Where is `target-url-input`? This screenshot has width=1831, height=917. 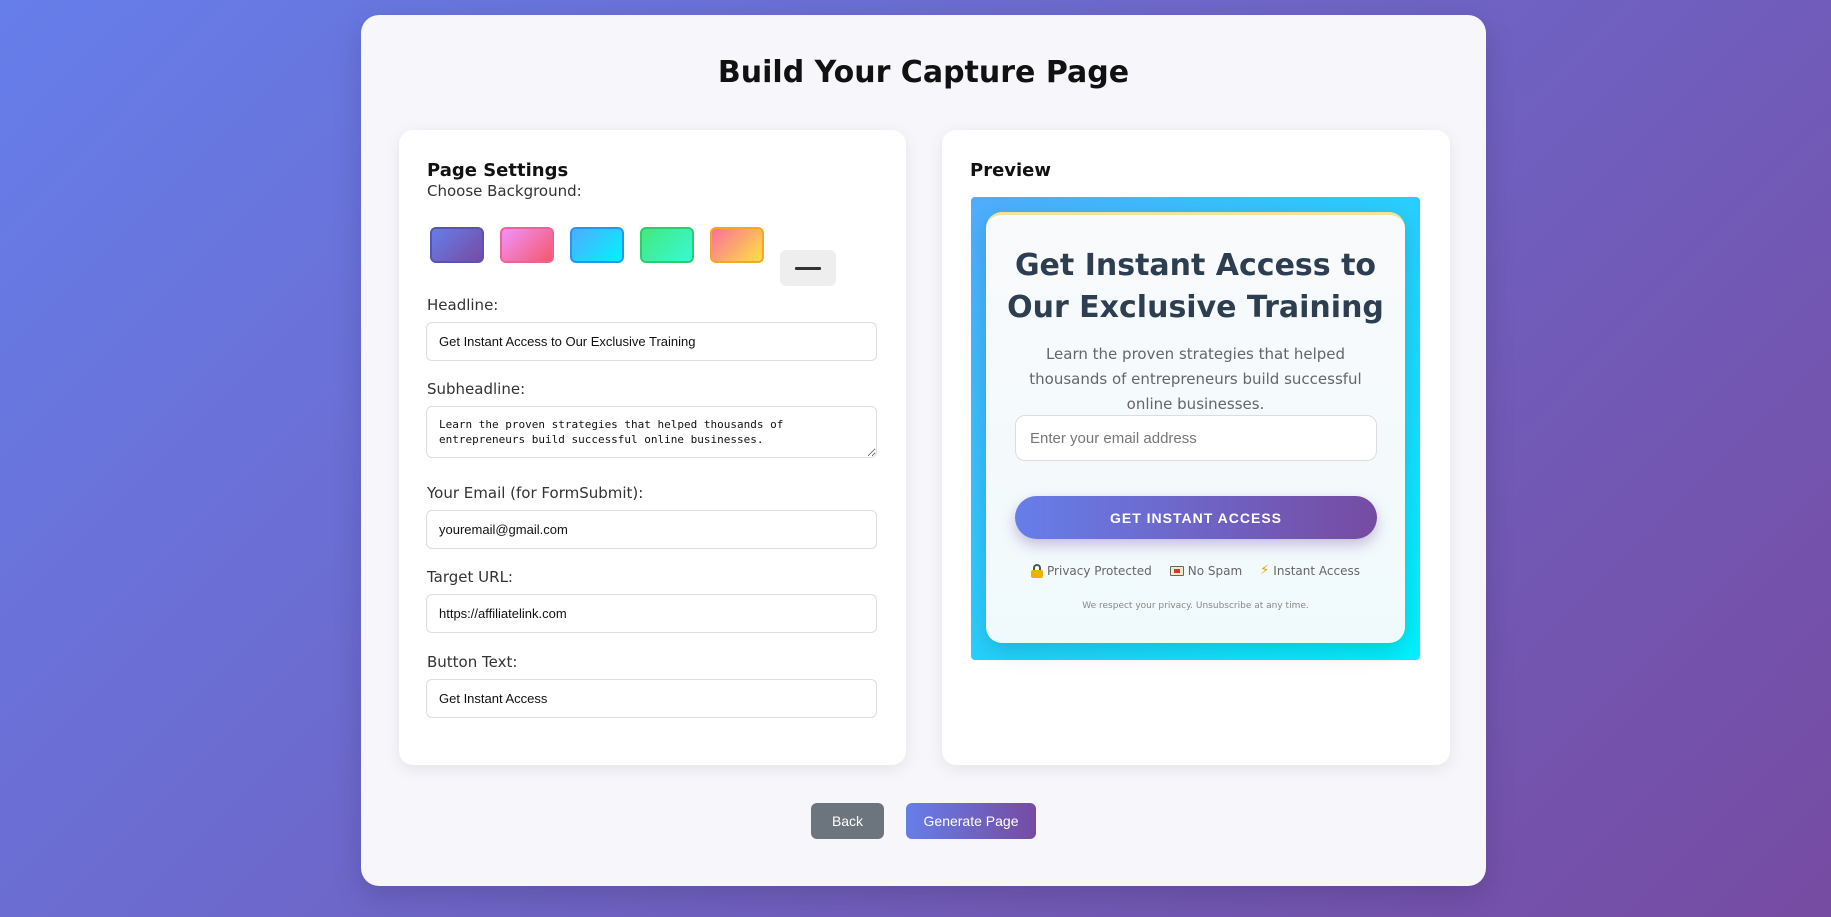 target-url-input is located at coordinates (651, 613).